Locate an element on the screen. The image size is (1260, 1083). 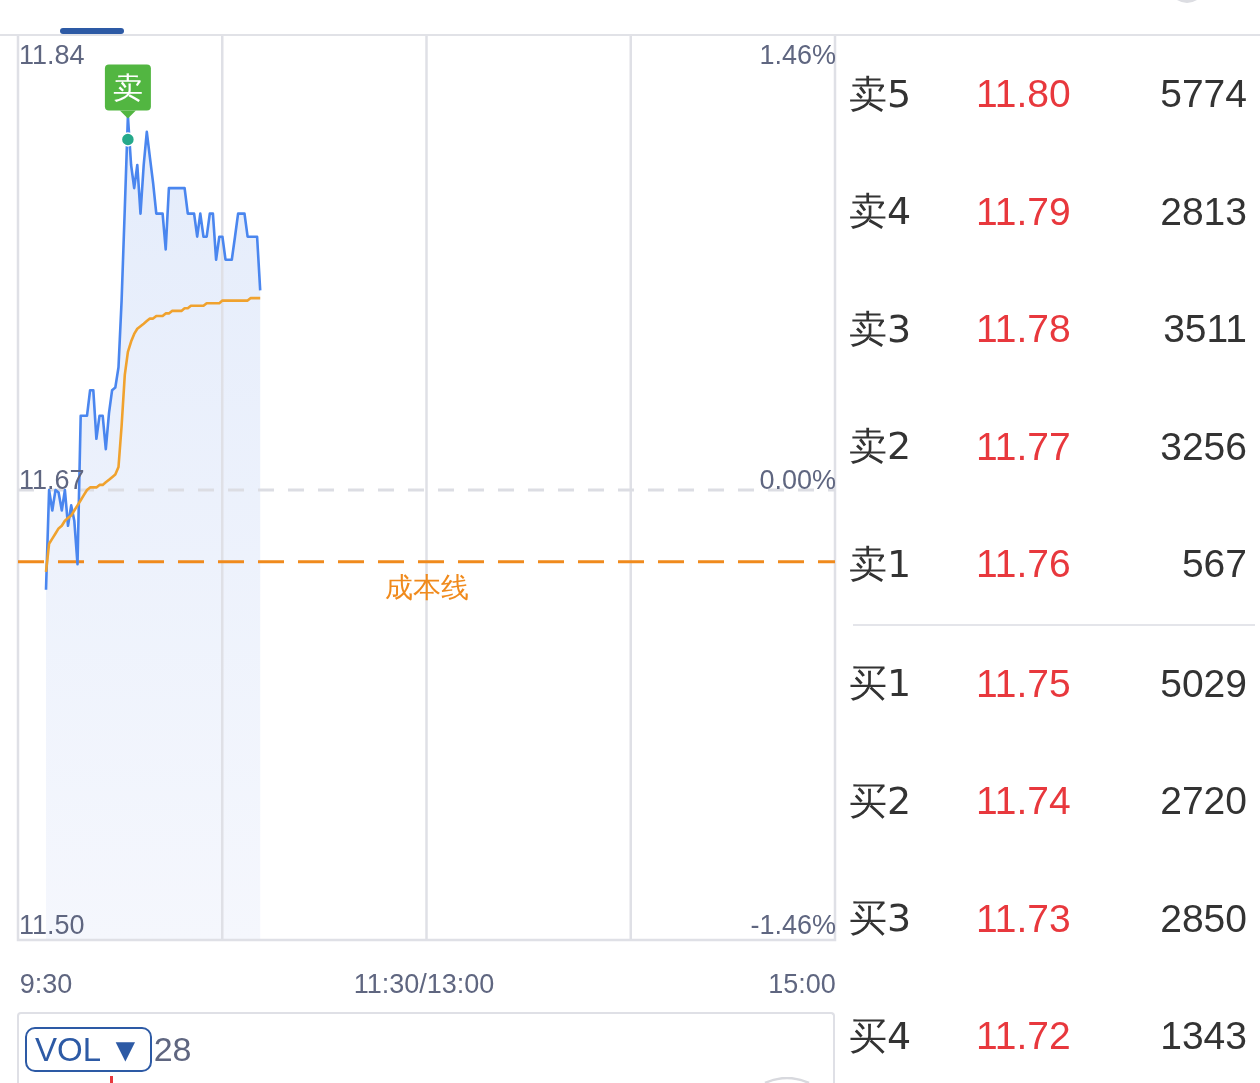
order-volume: 2813 is located at coordinates (1203, 212).